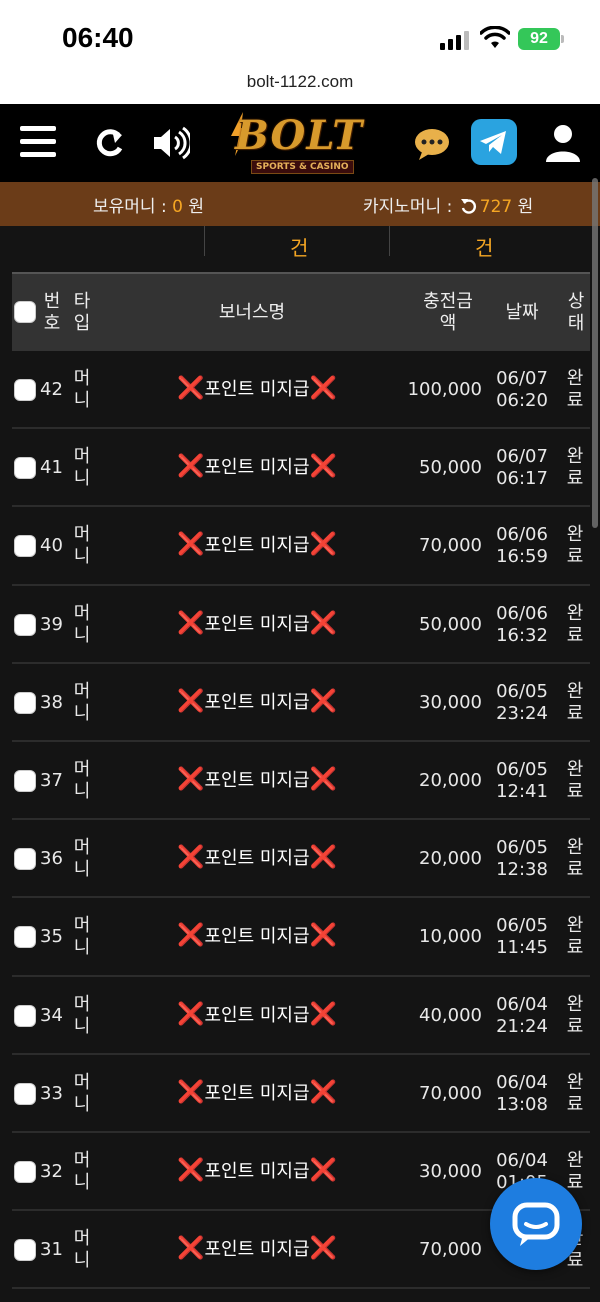 This screenshot has height=1302, width=600. Describe the element at coordinates (133, 207) in the screenshot. I see `held-money-label: 보유머니 :` at that location.